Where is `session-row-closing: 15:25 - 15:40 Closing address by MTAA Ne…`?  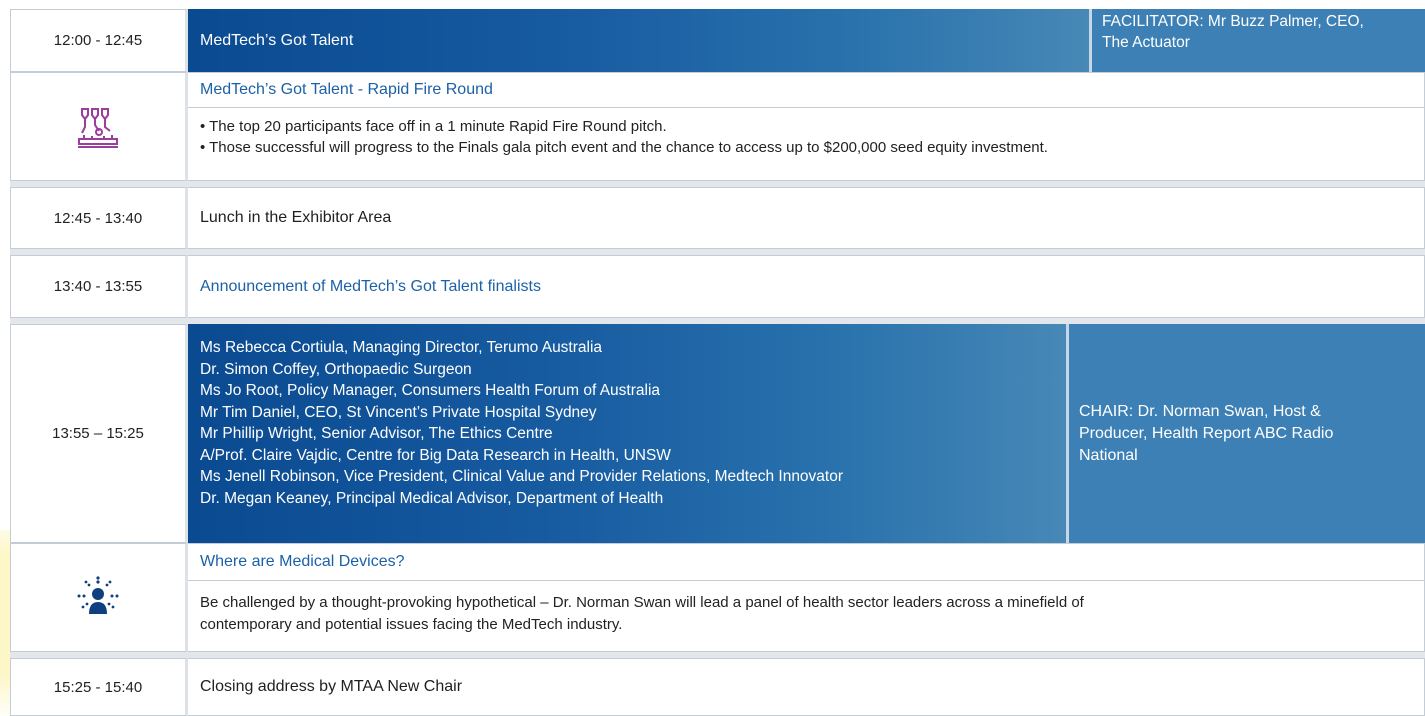 session-row-closing: 15:25 - 15:40 Closing address by MTAA Ne… is located at coordinates (717, 687).